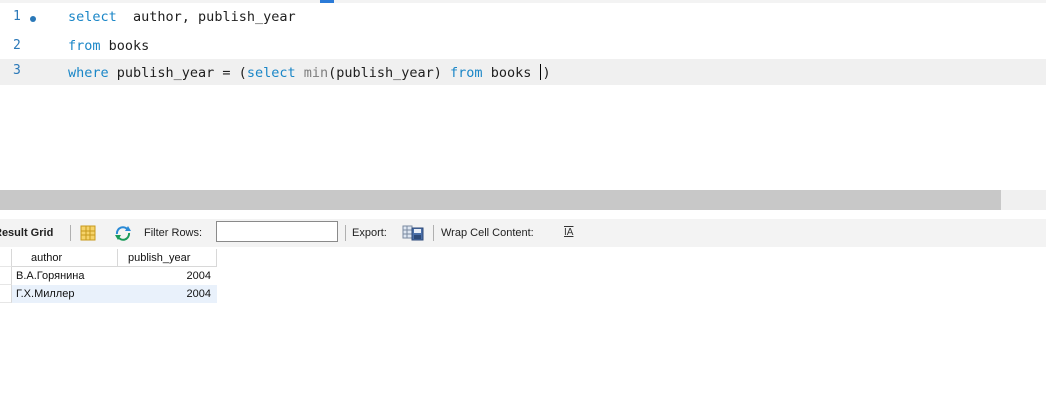 The width and height of the screenshot is (1046, 408). I want to click on export-label: Export:, so click(369, 233).